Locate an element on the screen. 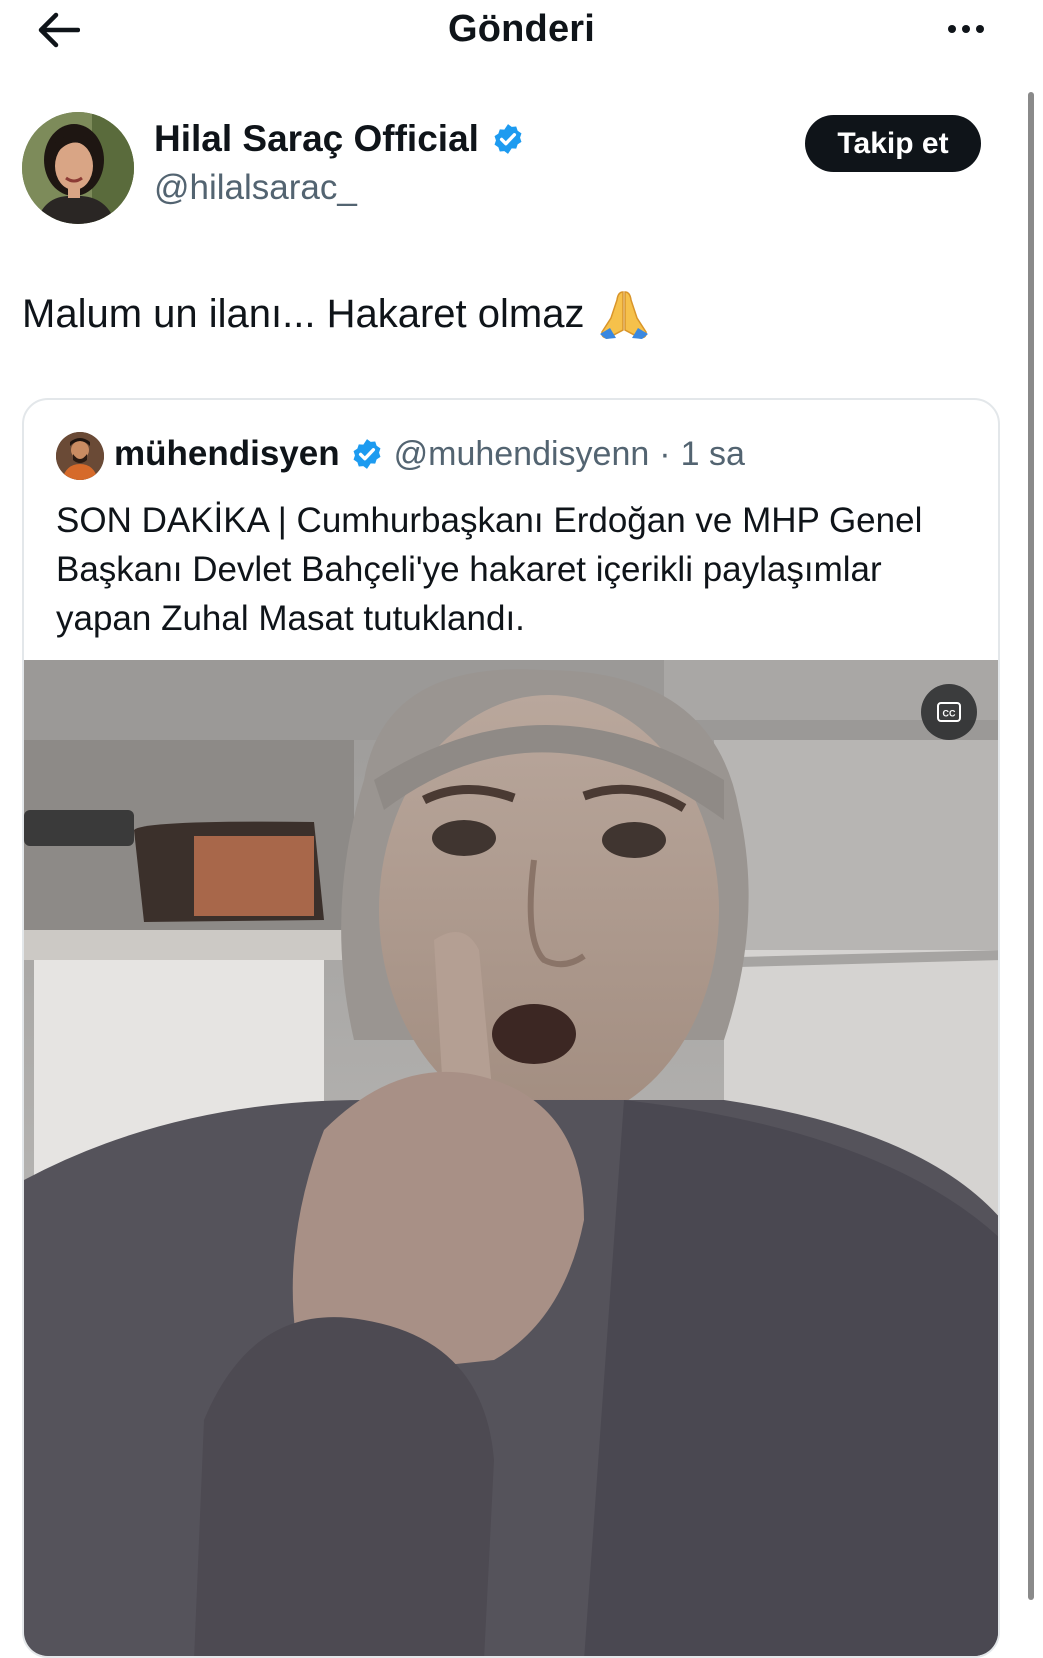 The width and height of the screenshot is (1043, 1658). author-avatar-image is located at coordinates (78, 168).